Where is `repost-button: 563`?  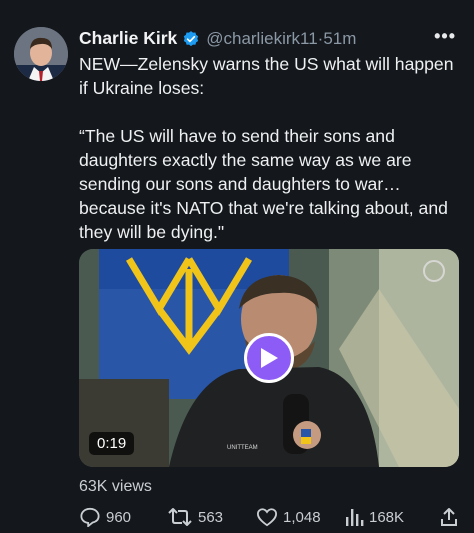
repost-button: 563 is located at coordinates (195, 517).